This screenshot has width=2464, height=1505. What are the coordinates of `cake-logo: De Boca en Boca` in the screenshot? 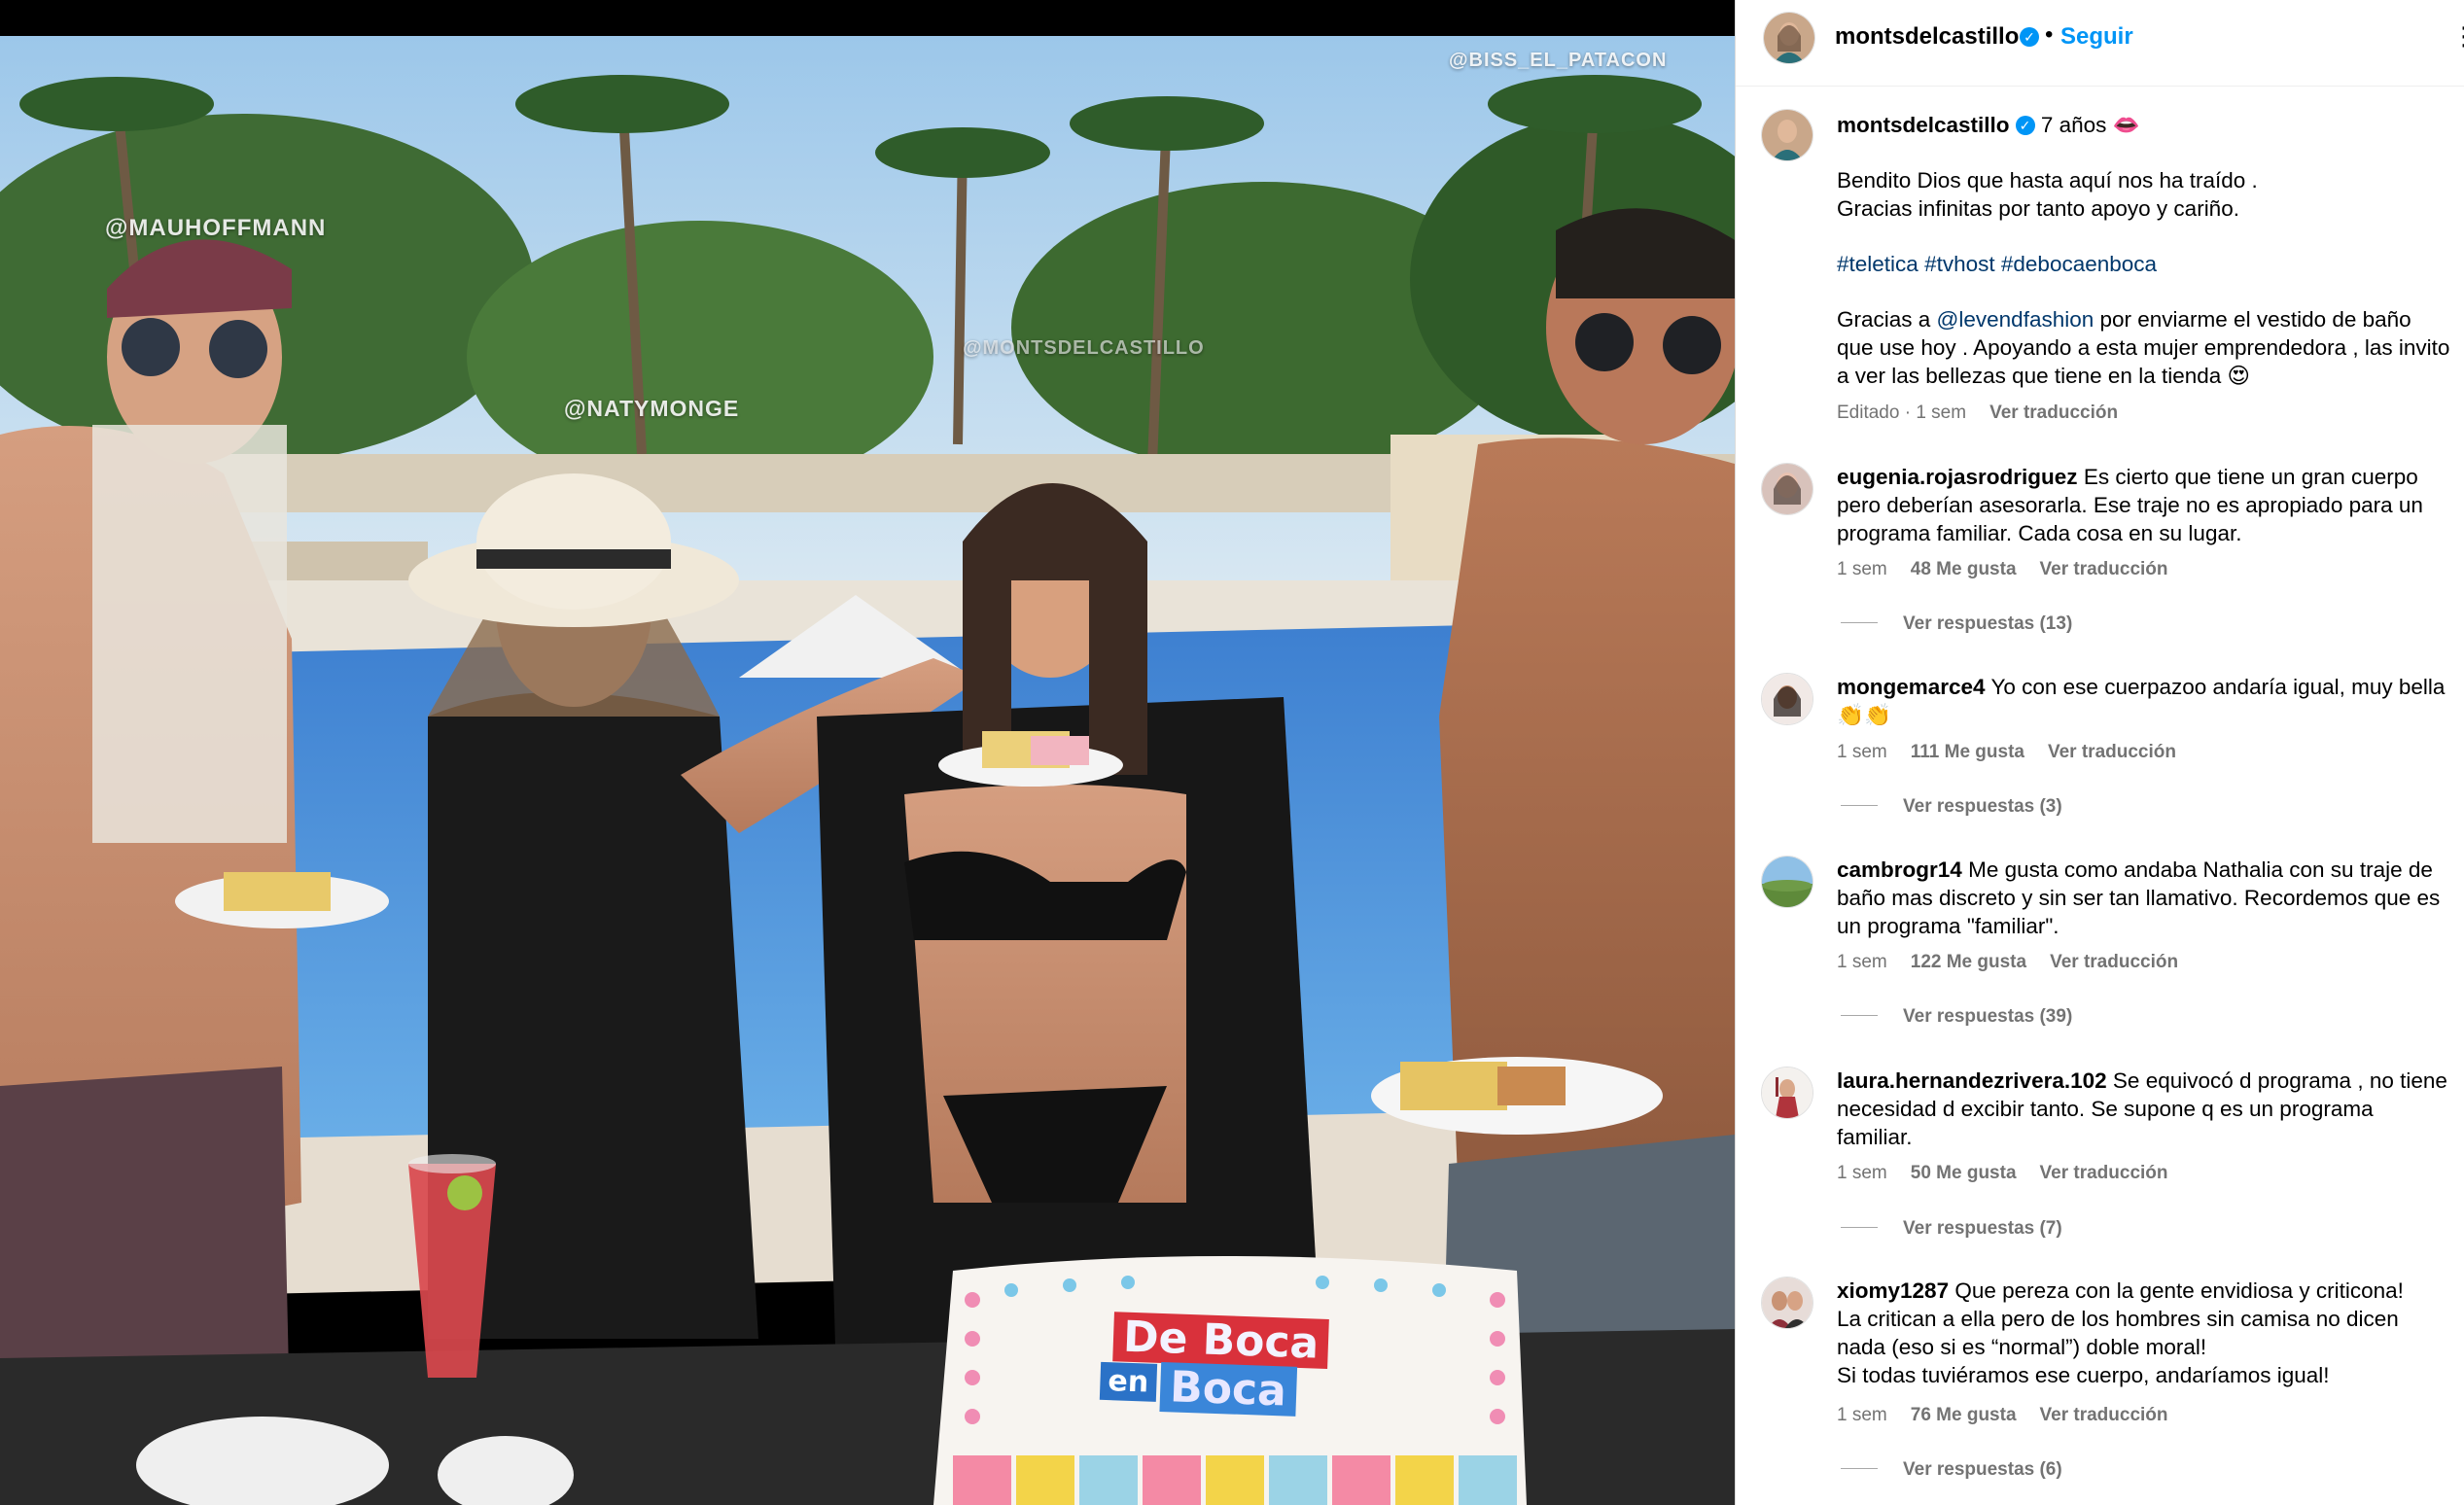 It's located at (1217, 1369).